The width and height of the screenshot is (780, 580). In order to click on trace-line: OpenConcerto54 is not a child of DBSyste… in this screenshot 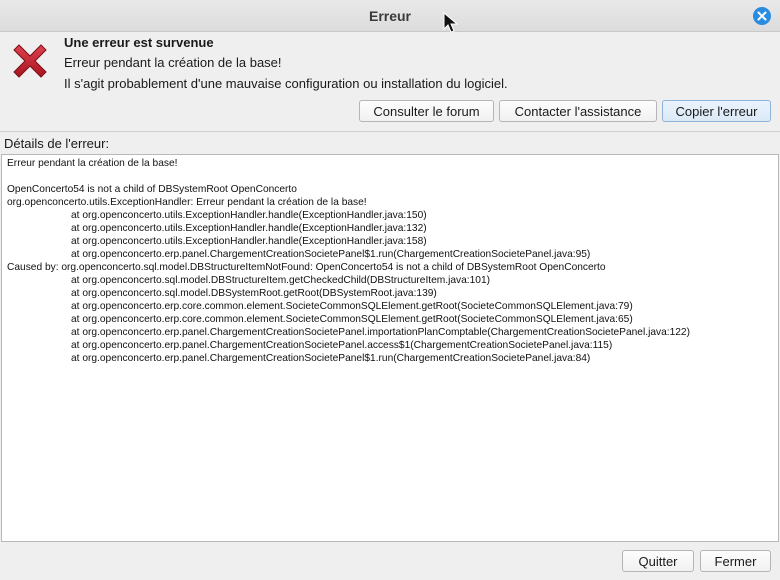, I will do `click(152, 189)`.